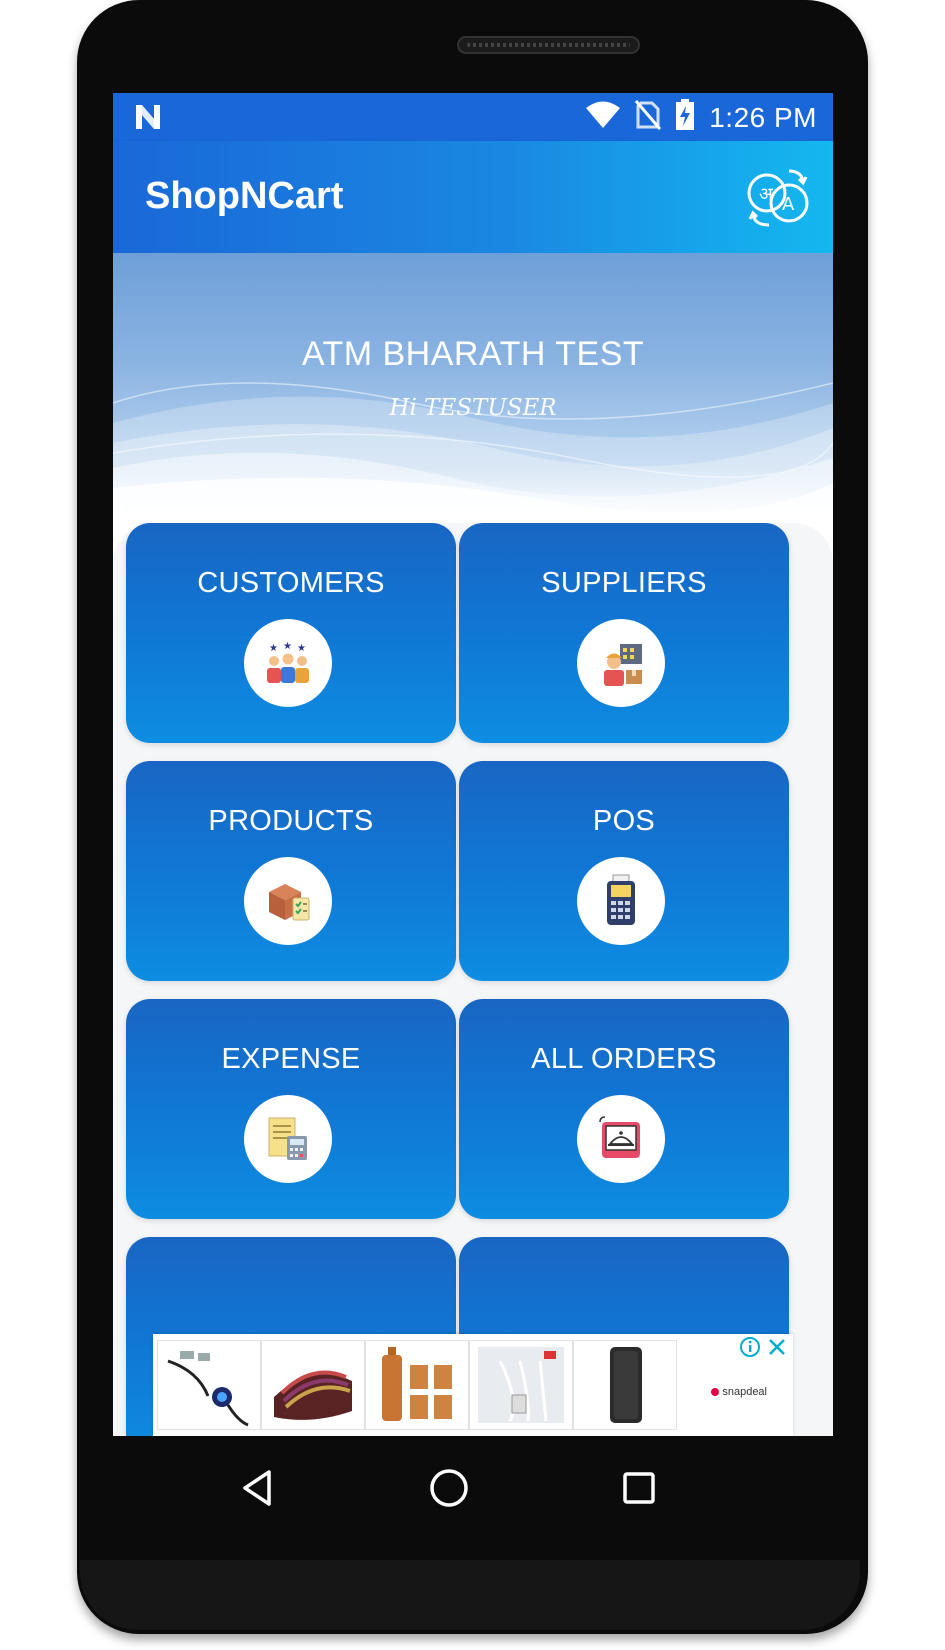 Image resolution: width=945 pixels, height=1650 pixels. I want to click on tile-products: PRODUCTS, so click(291, 871).